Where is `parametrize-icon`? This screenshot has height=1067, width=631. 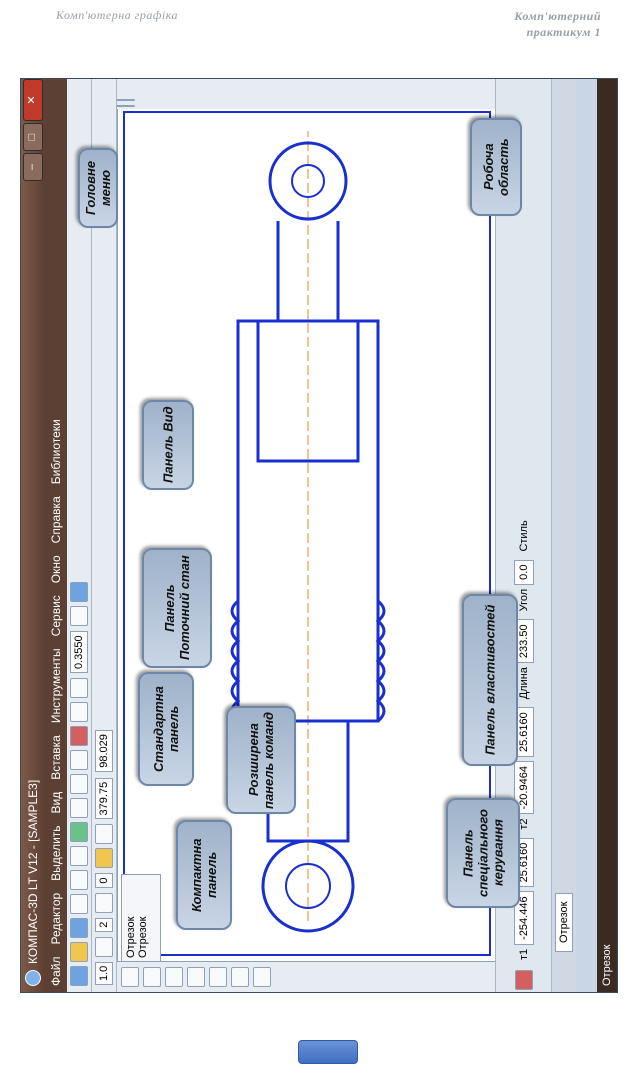 parametrize-icon is located at coordinates (218, 977).